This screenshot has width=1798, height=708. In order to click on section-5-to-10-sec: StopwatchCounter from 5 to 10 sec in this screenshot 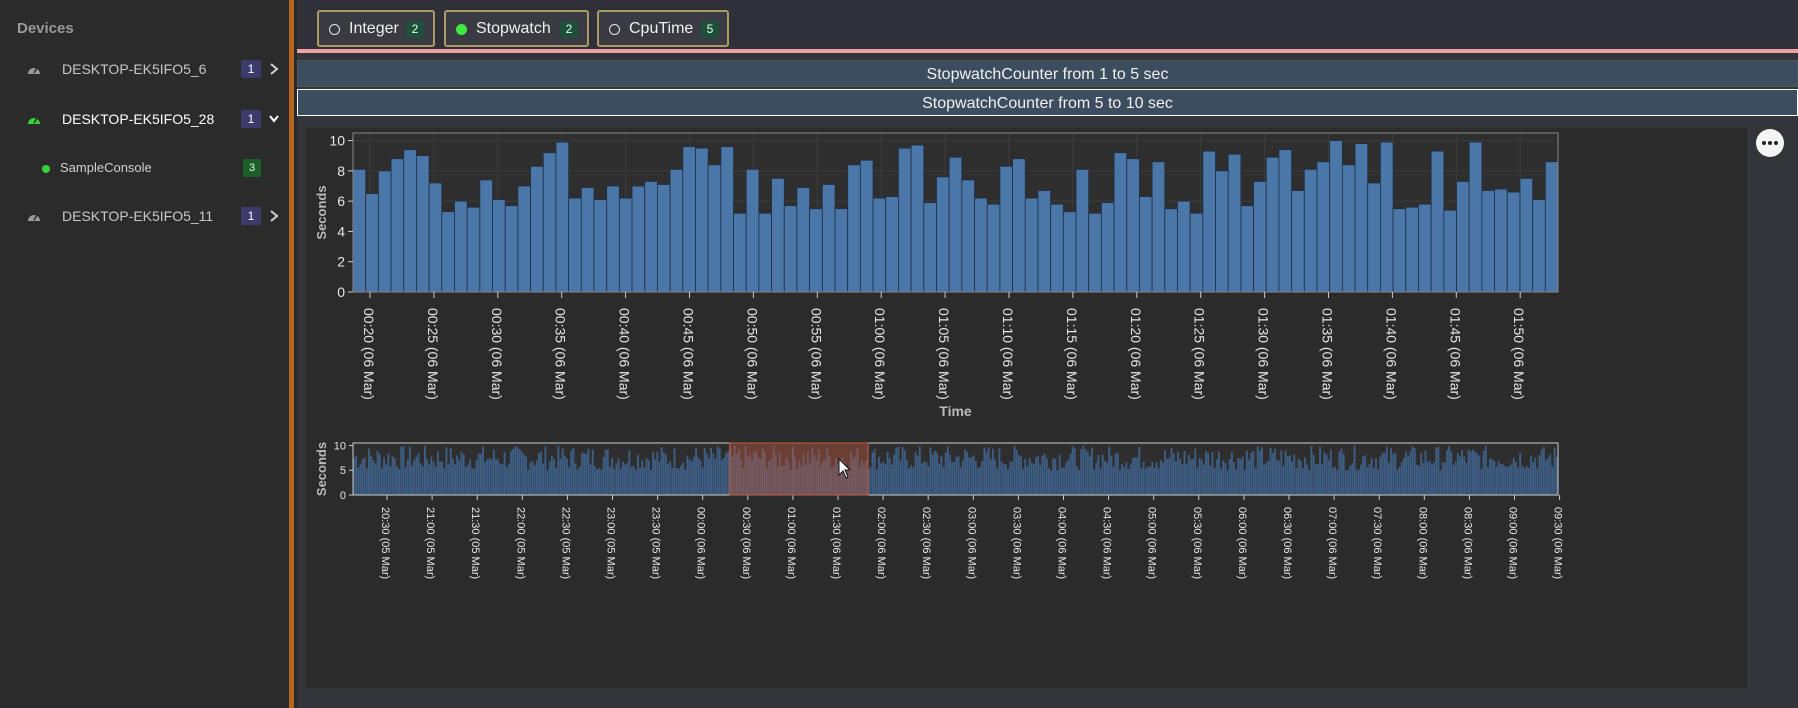, I will do `click(1047, 102)`.